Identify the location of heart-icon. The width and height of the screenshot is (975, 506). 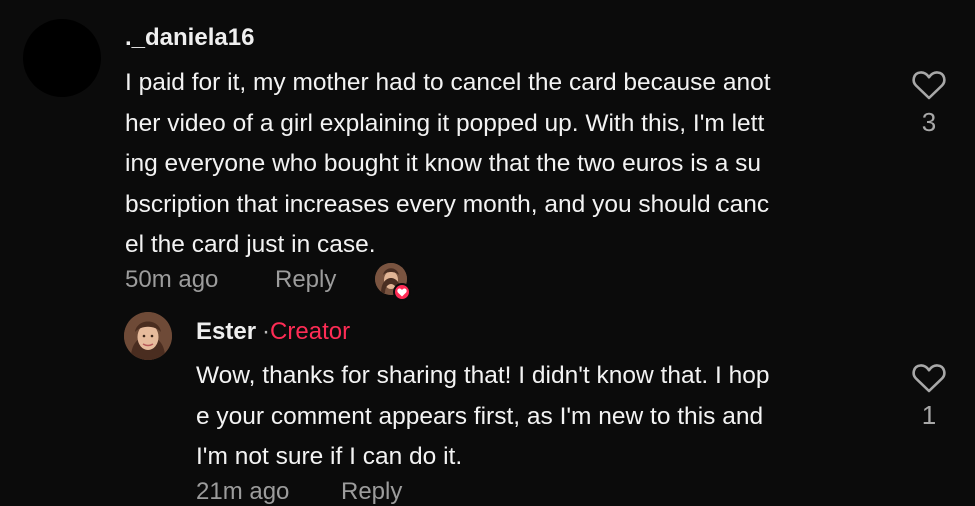
(402, 292).